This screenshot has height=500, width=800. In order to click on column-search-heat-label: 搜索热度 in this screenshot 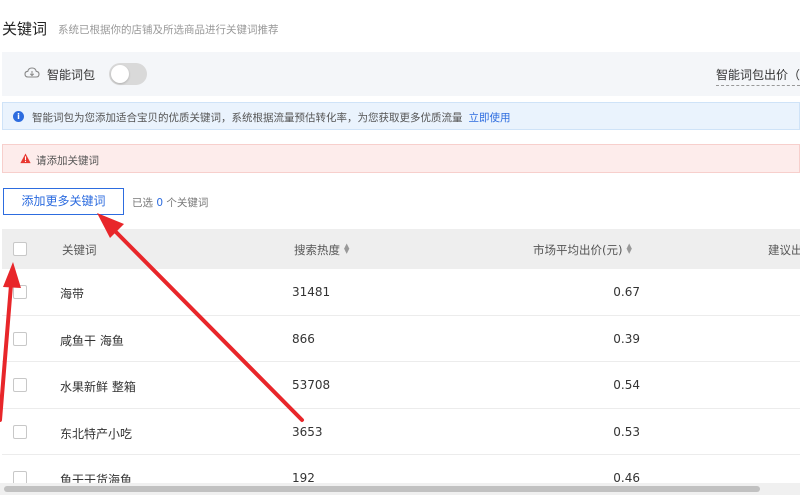, I will do `click(317, 250)`.